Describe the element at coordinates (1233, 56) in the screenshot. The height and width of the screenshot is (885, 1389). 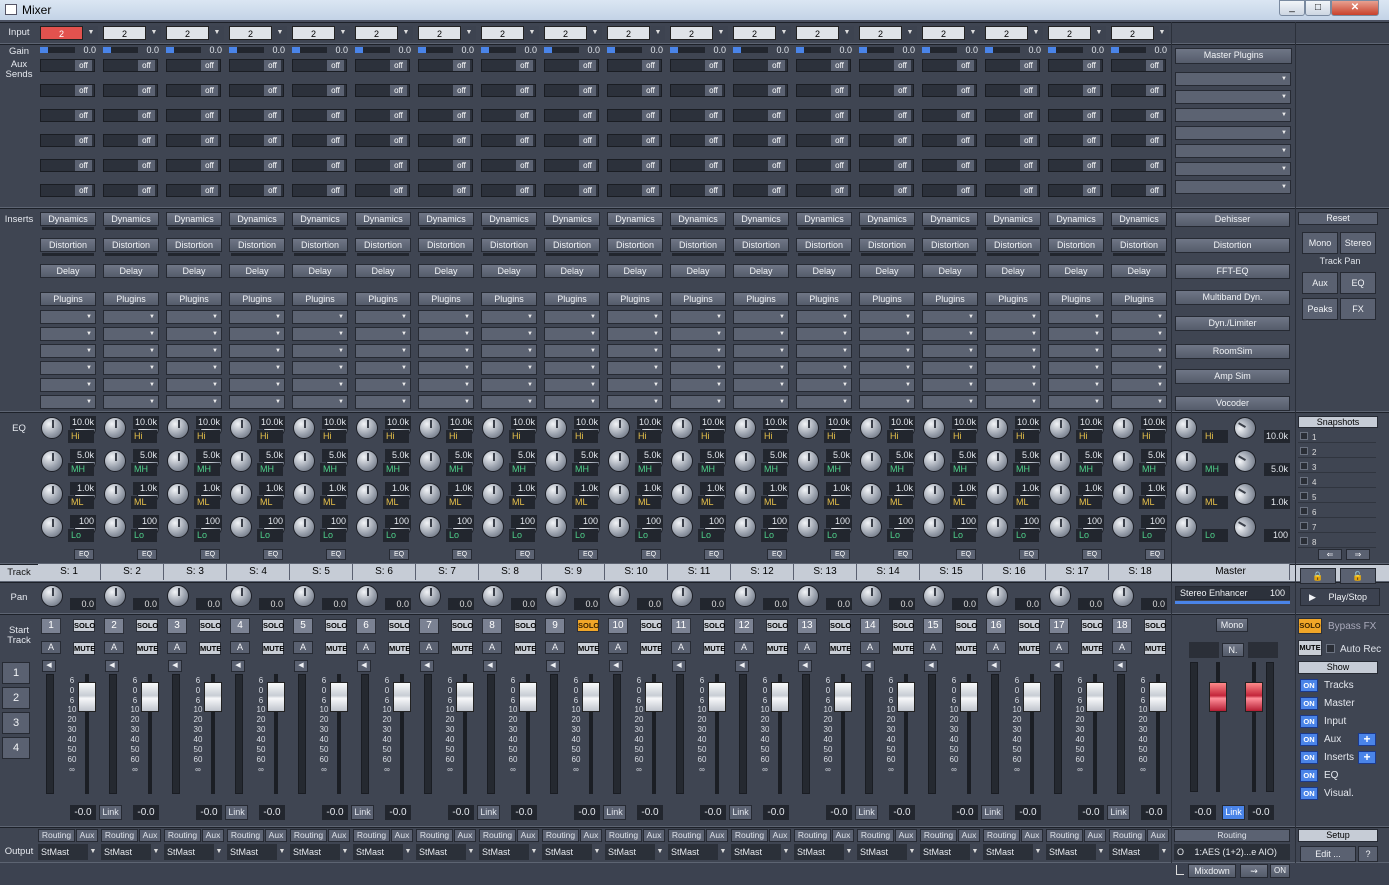
I see `master-plugins-button: Master Plugins` at that location.